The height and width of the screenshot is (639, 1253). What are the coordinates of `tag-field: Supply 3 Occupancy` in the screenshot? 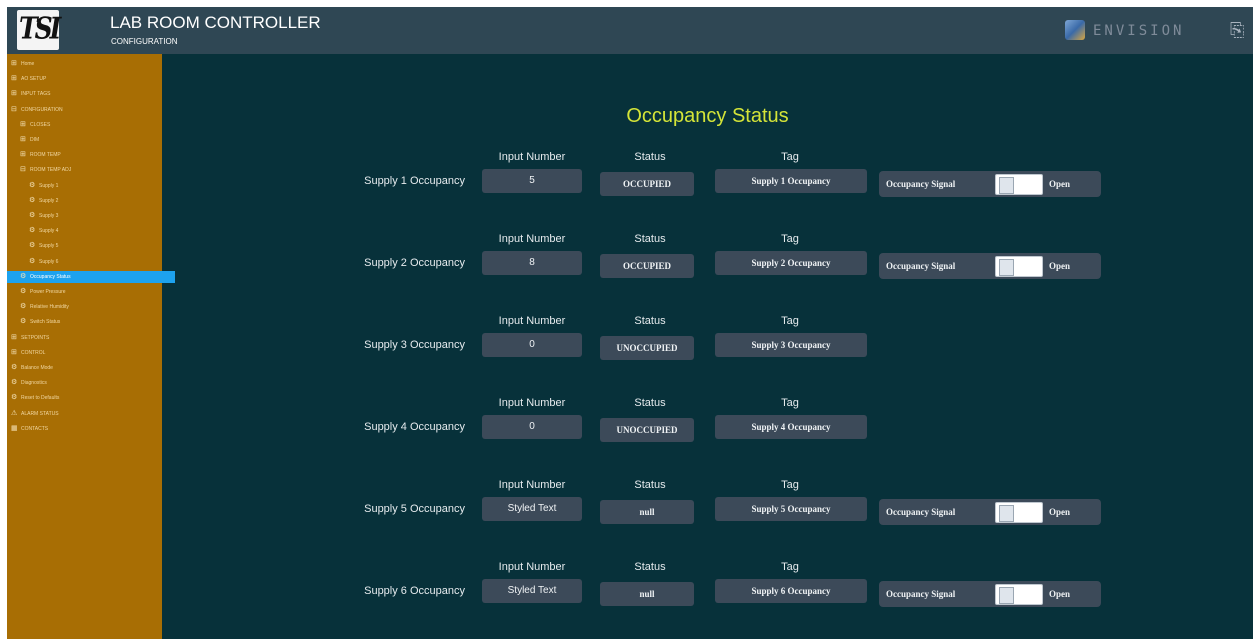 It's located at (791, 345).